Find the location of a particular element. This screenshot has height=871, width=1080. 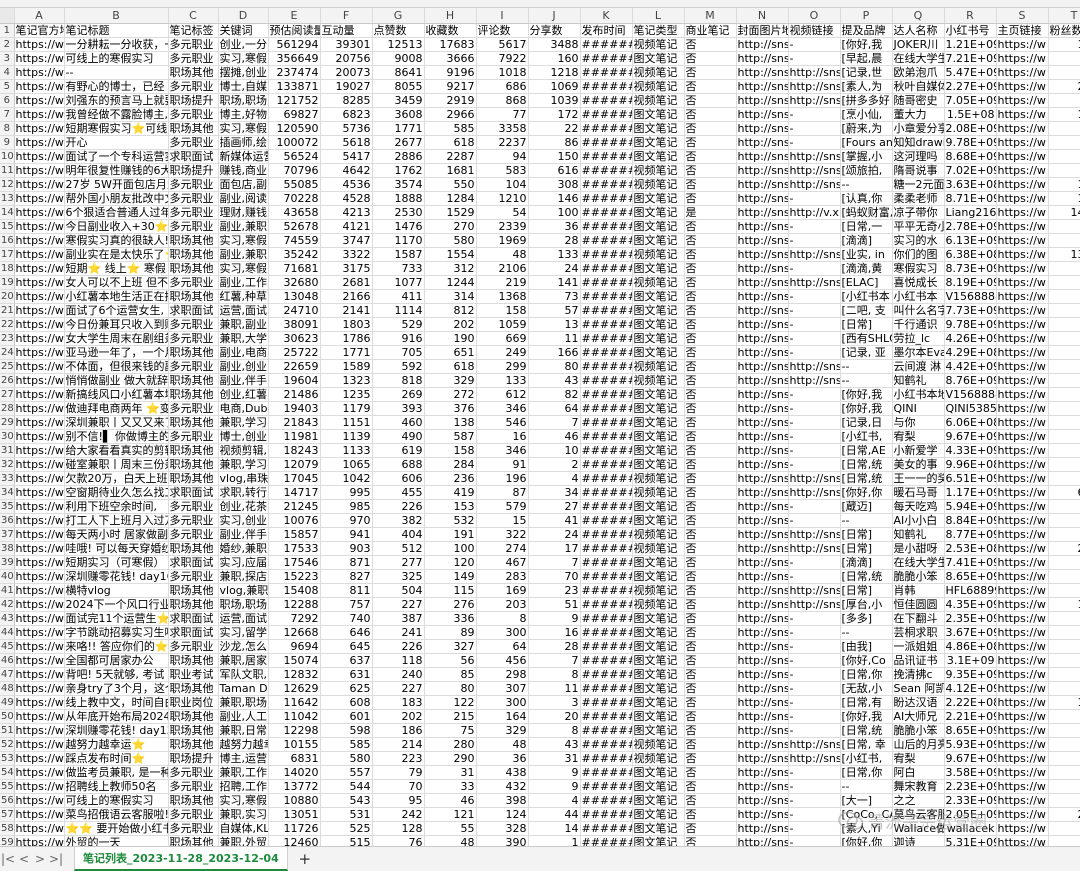

data-cell: 欧弟泡爪 is located at coordinates (918, 72).